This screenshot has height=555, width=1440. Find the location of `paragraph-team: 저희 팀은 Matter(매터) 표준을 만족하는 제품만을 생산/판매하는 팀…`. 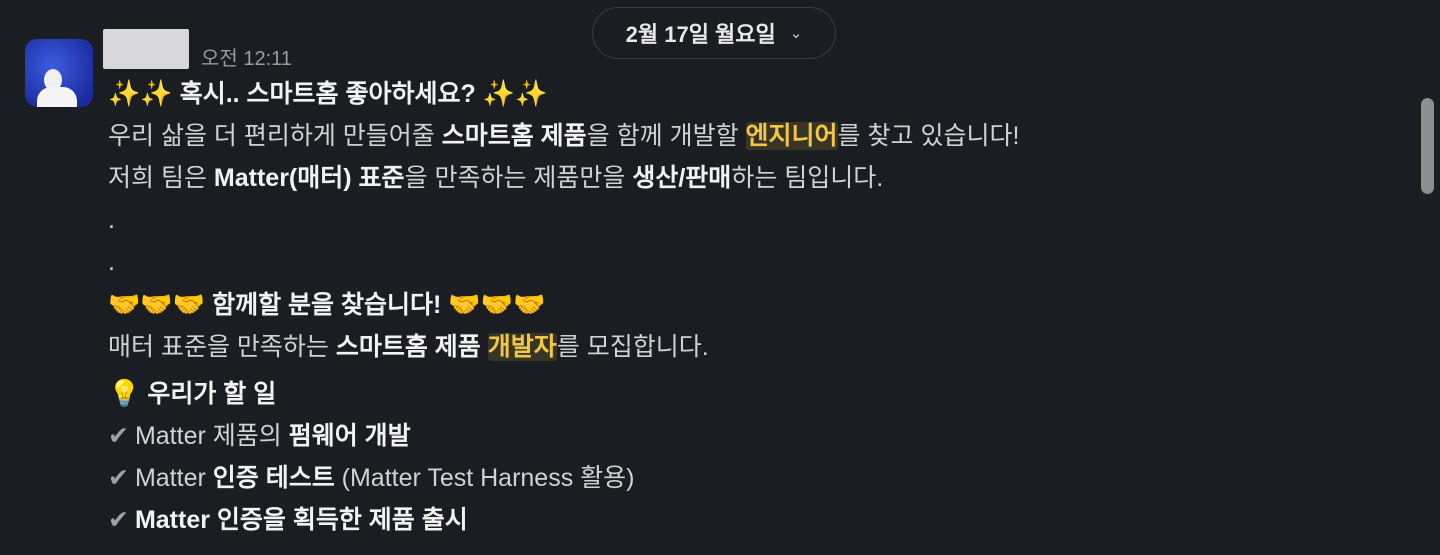

paragraph-team: 저희 팀은 Matter(매터) 표준을 만족하는 제품만을 생산/판매하는 팀… is located at coordinates (718, 178).